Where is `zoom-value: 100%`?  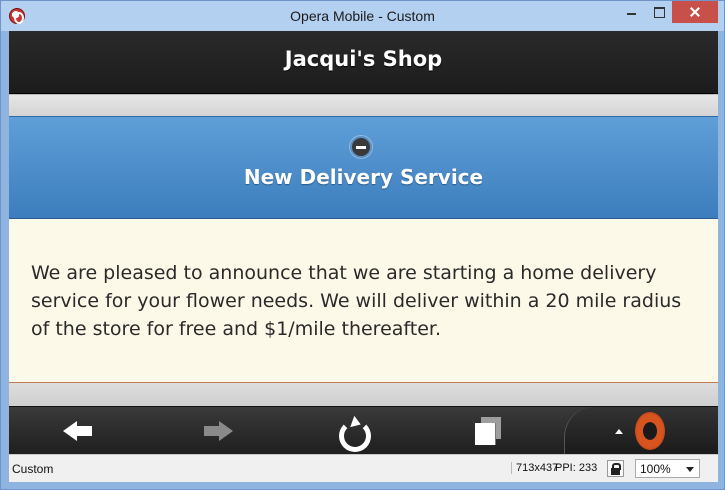 zoom-value: 100% is located at coordinates (655, 469).